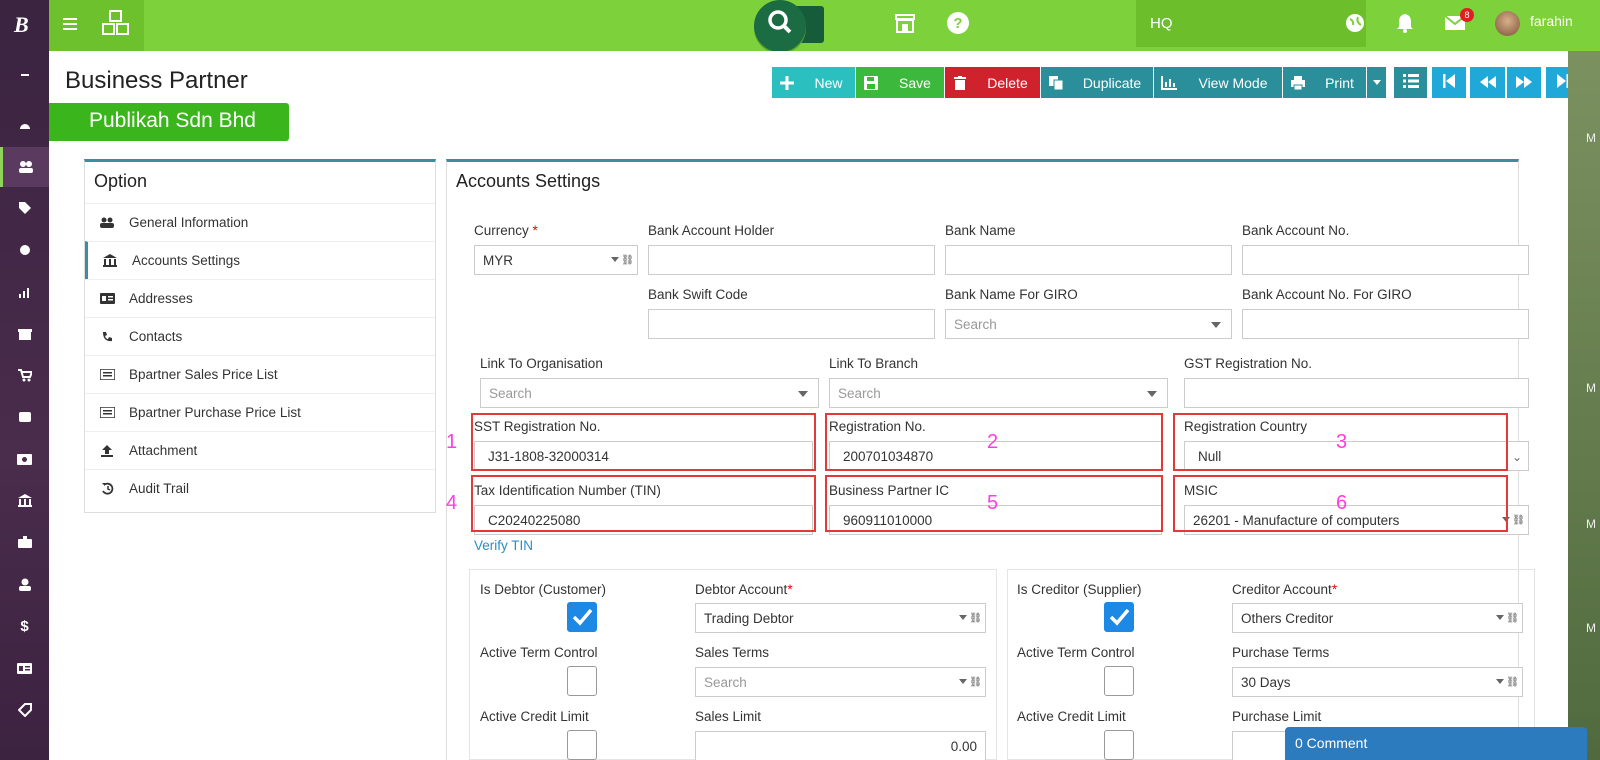  I want to click on mail-badge: 8, so click(1467, 15).